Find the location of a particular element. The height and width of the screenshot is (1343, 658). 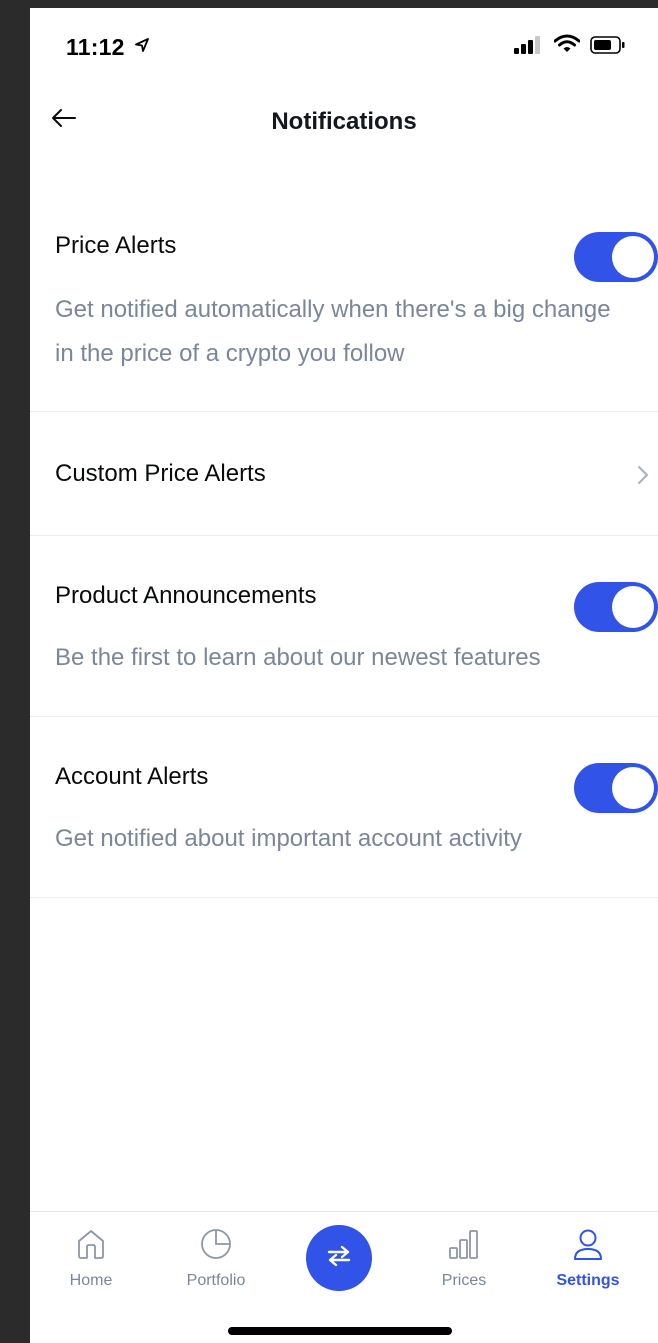

tab-portfolio: Portfolio is located at coordinates (216, 1257).